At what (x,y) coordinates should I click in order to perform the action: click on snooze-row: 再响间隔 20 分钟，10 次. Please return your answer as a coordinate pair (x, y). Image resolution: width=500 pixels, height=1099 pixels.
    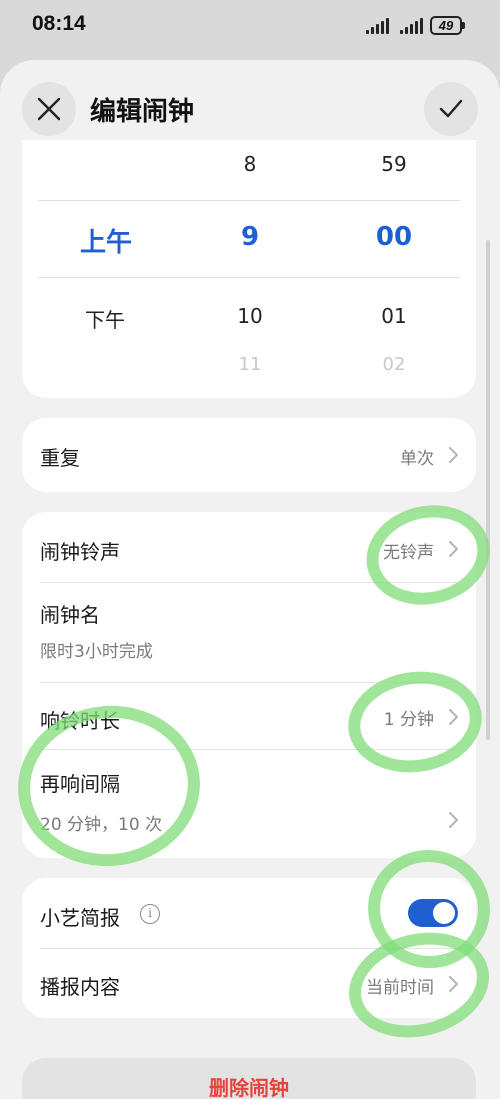
    Looking at the image, I should click on (249, 803).